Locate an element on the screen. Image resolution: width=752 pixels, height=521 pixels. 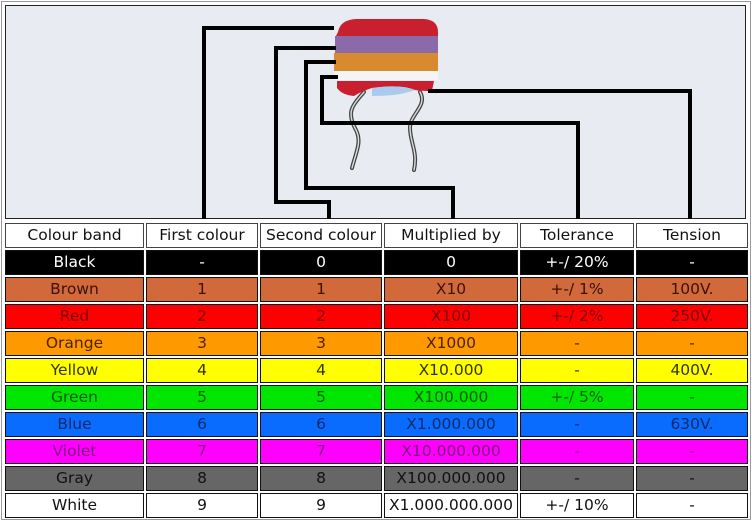
table-row: Violet 7 7 X10.000.000- - is located at coordinates (376, 451).